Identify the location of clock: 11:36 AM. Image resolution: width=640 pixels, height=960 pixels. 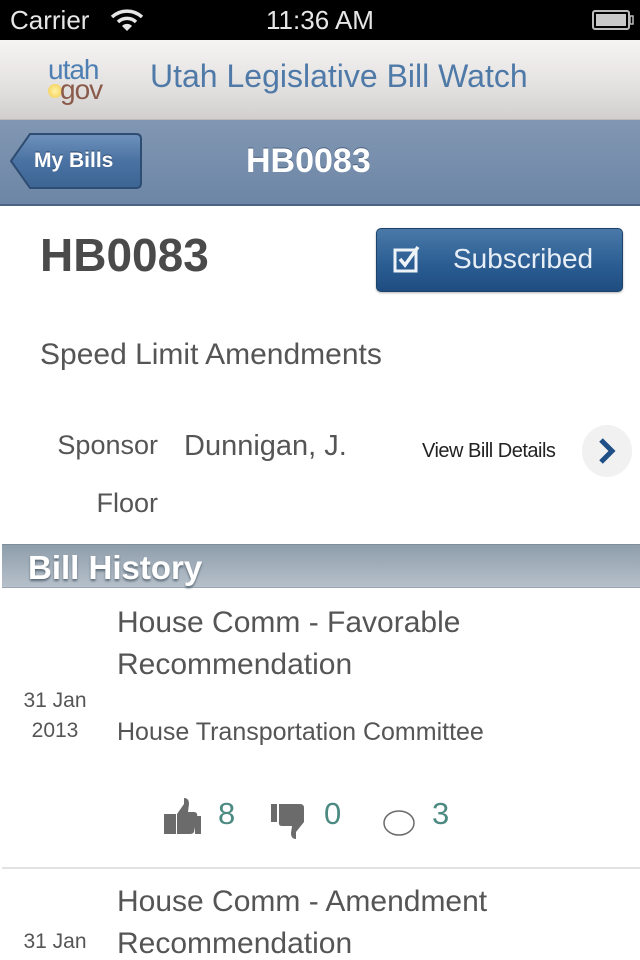
(320, 20).